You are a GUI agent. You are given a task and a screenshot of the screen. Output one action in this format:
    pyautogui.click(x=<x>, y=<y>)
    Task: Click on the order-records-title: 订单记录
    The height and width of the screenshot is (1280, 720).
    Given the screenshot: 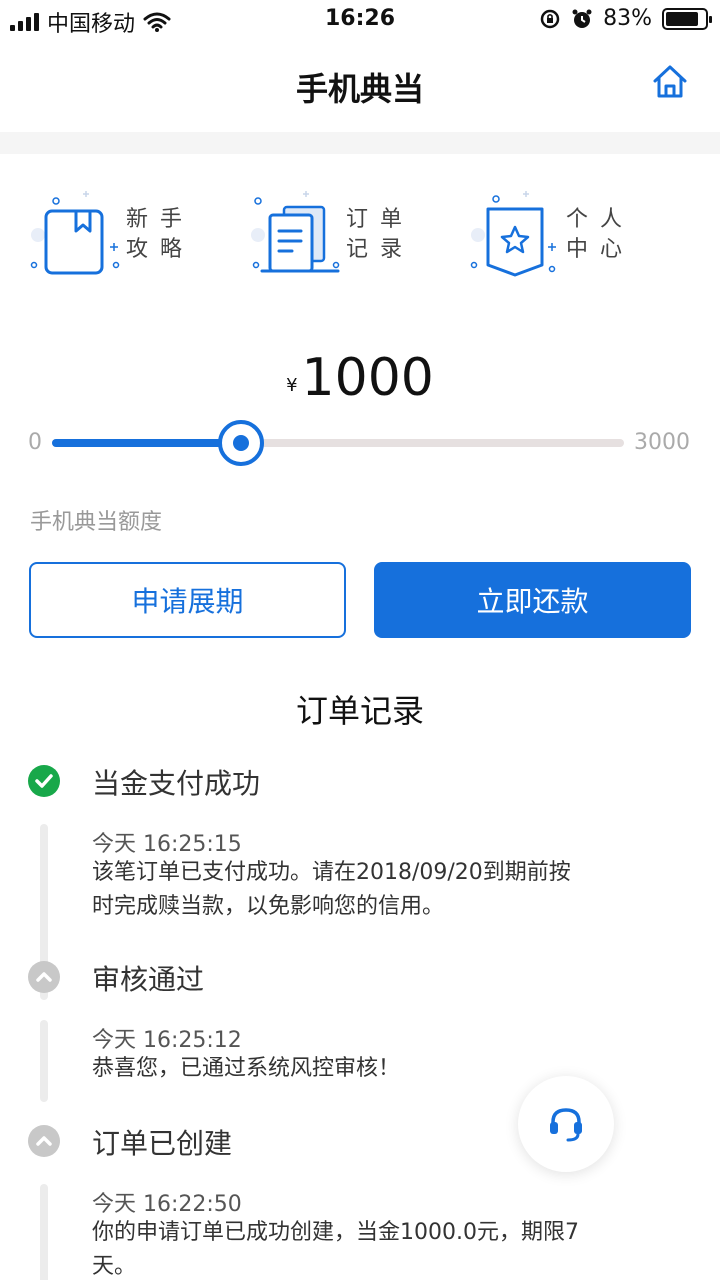 What is the action you would take?
    pyautogui.click(x=359, y=711)
    